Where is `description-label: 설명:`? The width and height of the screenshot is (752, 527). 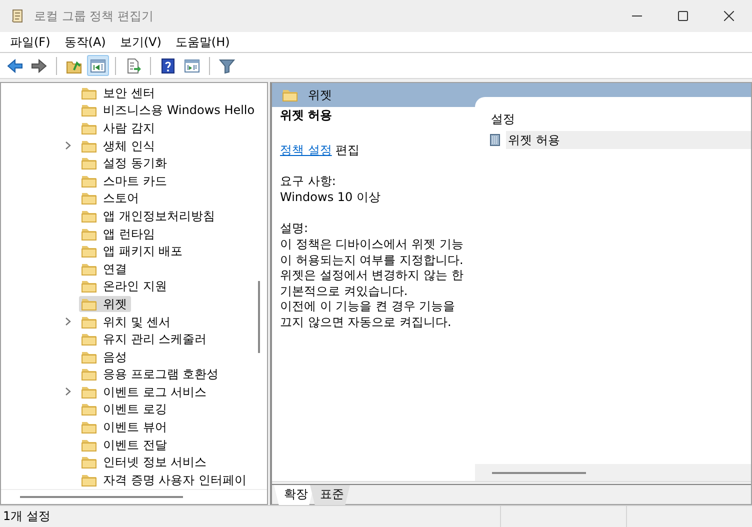
description-label: 설명: is located at coordinates (295, 229).